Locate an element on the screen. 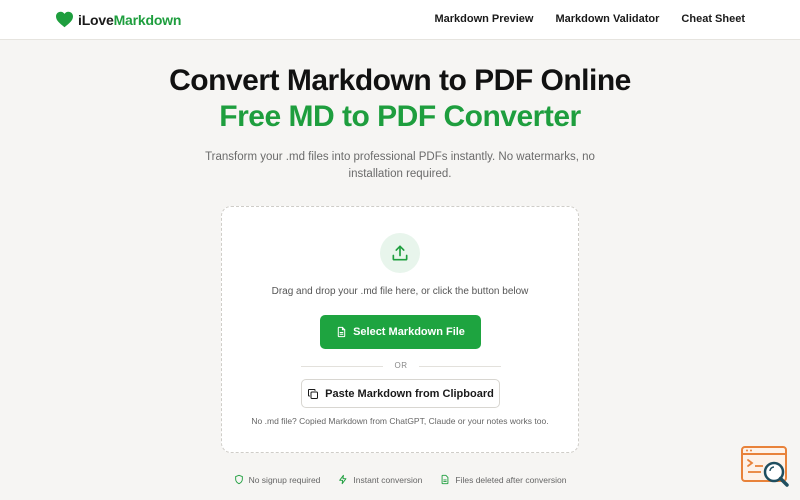  copy-icon is located at coordinates (313, 393).